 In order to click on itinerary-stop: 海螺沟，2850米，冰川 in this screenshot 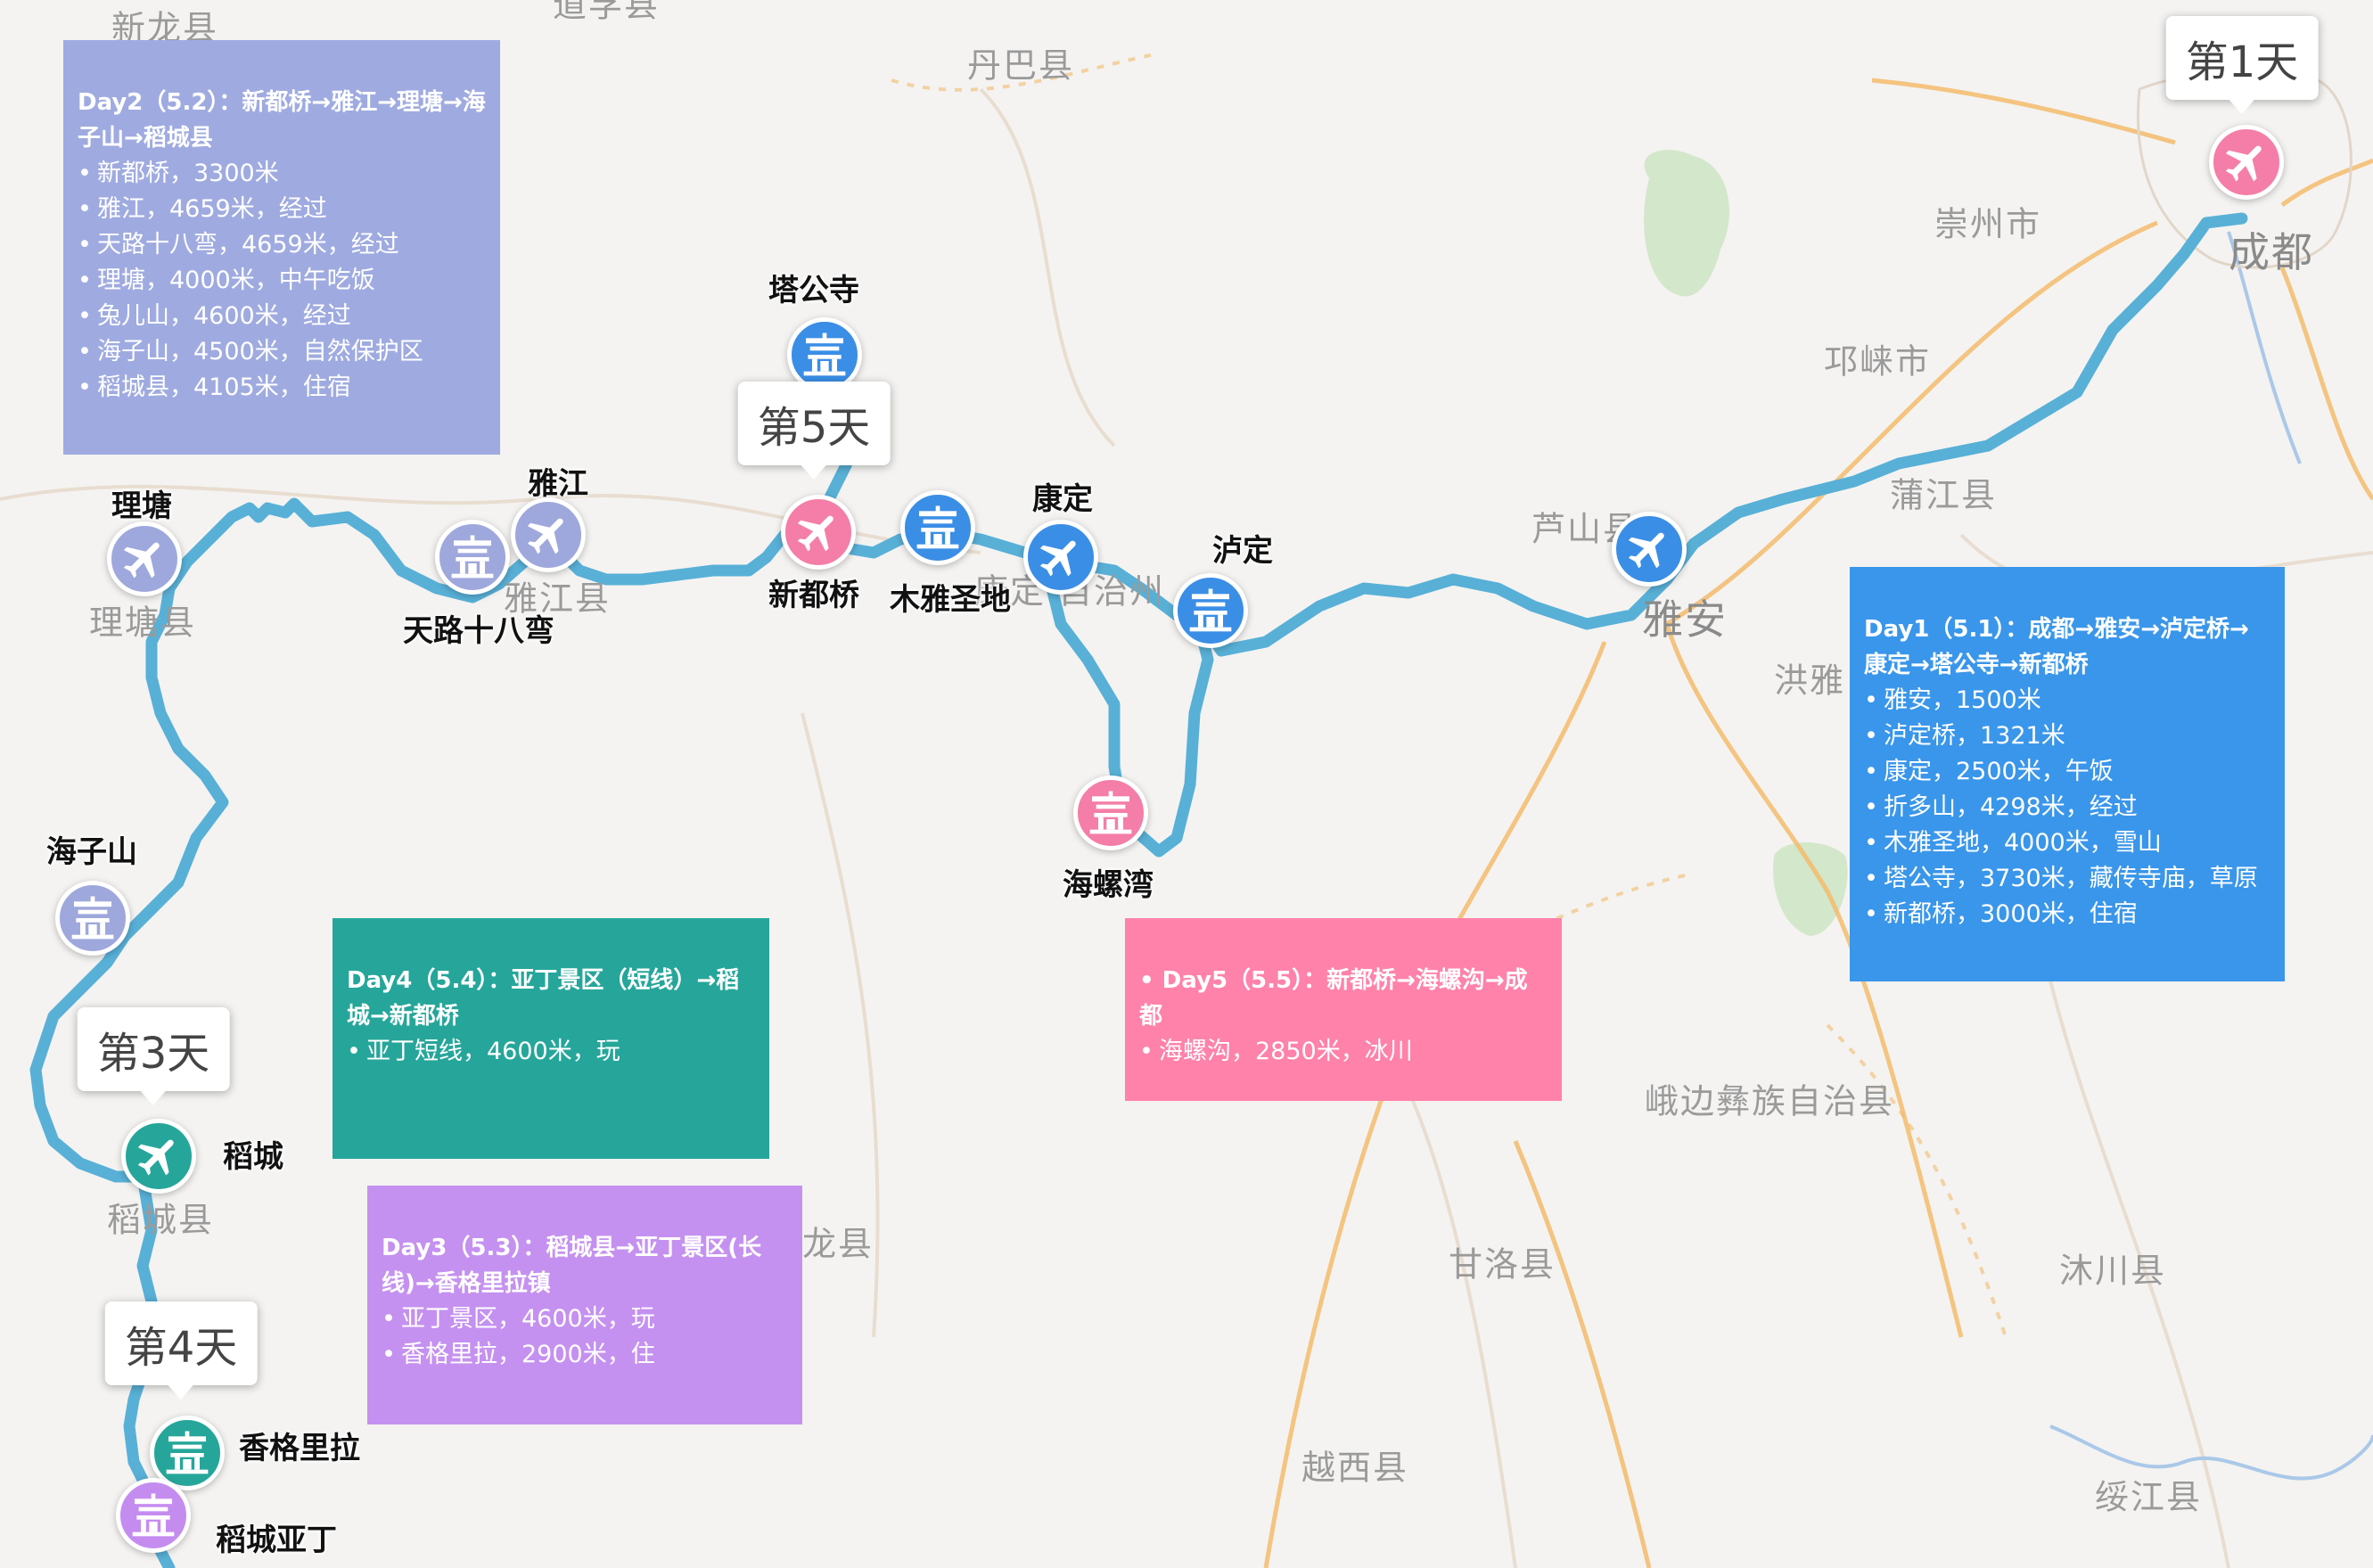, I will do `click(1343, 1052)`.